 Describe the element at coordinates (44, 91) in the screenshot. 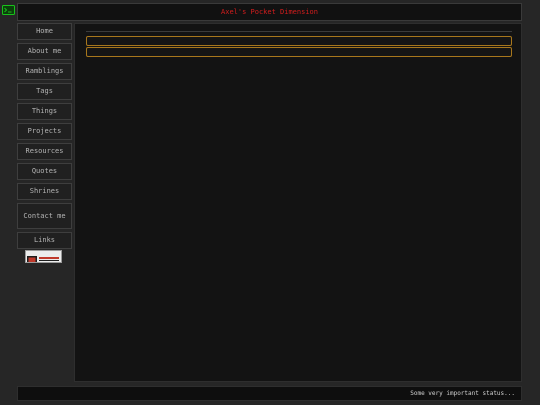

I see `nav-item-tags: Tags` at that location.